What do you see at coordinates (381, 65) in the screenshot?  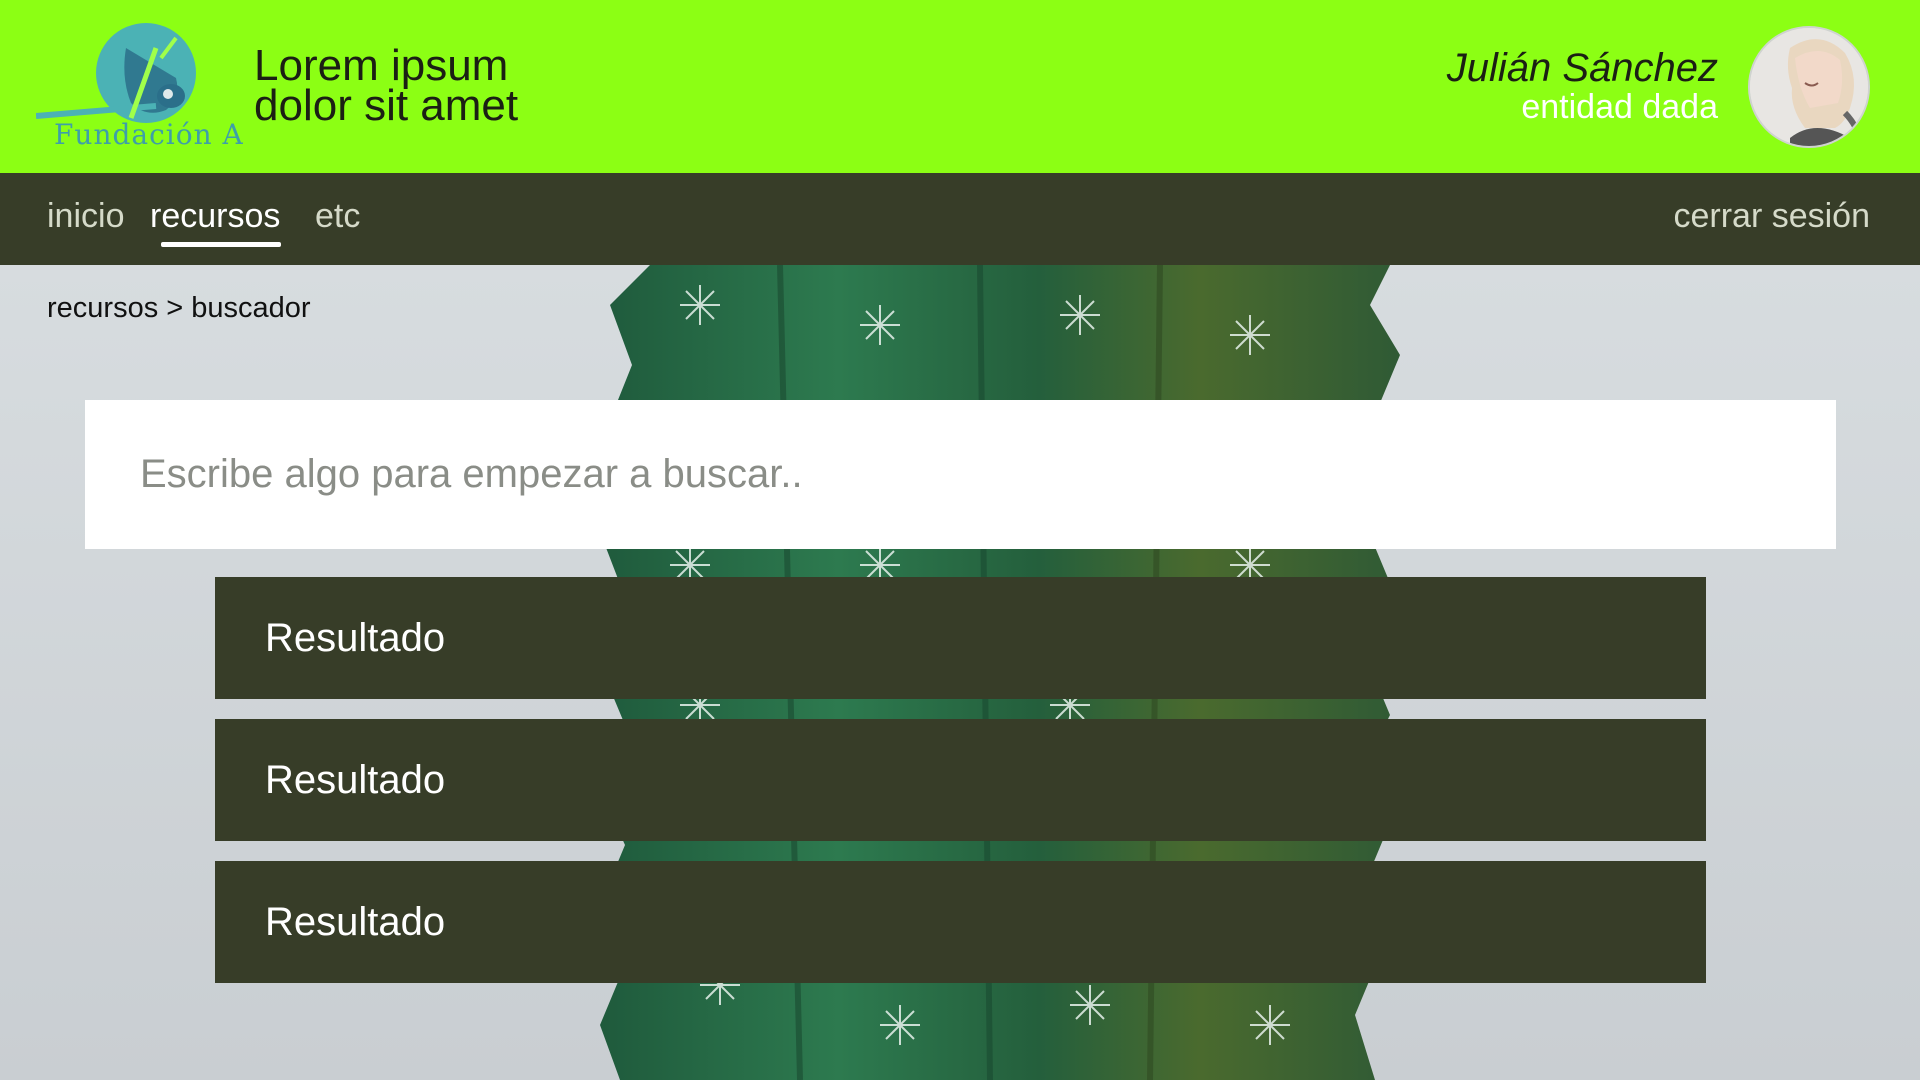 I see `site-title-line-1: Lorem ipsum` at bounding box center [381, 65].